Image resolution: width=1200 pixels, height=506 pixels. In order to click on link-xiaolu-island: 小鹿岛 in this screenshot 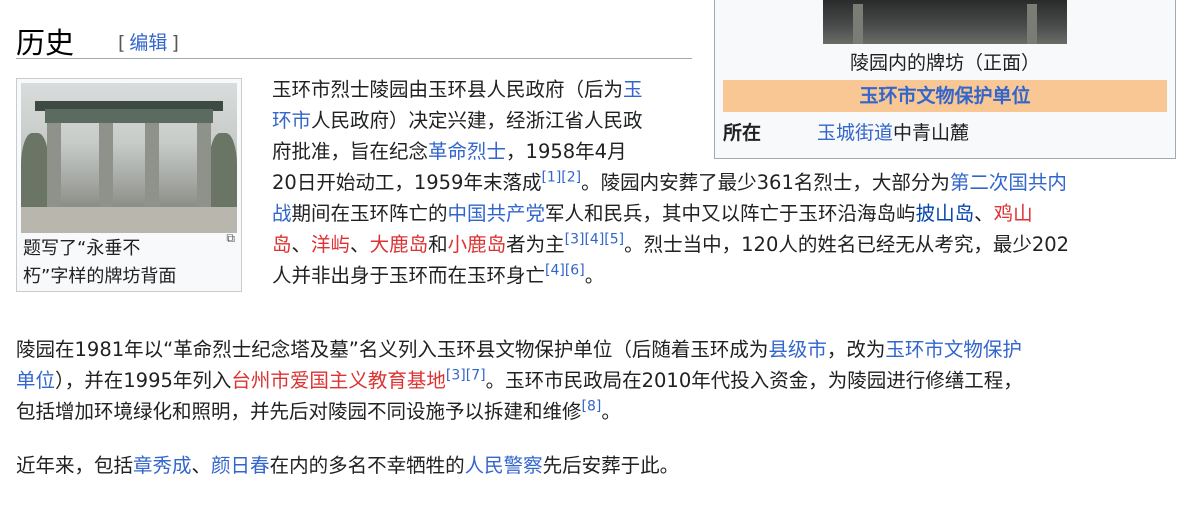, I will do `click(477, 244)`.